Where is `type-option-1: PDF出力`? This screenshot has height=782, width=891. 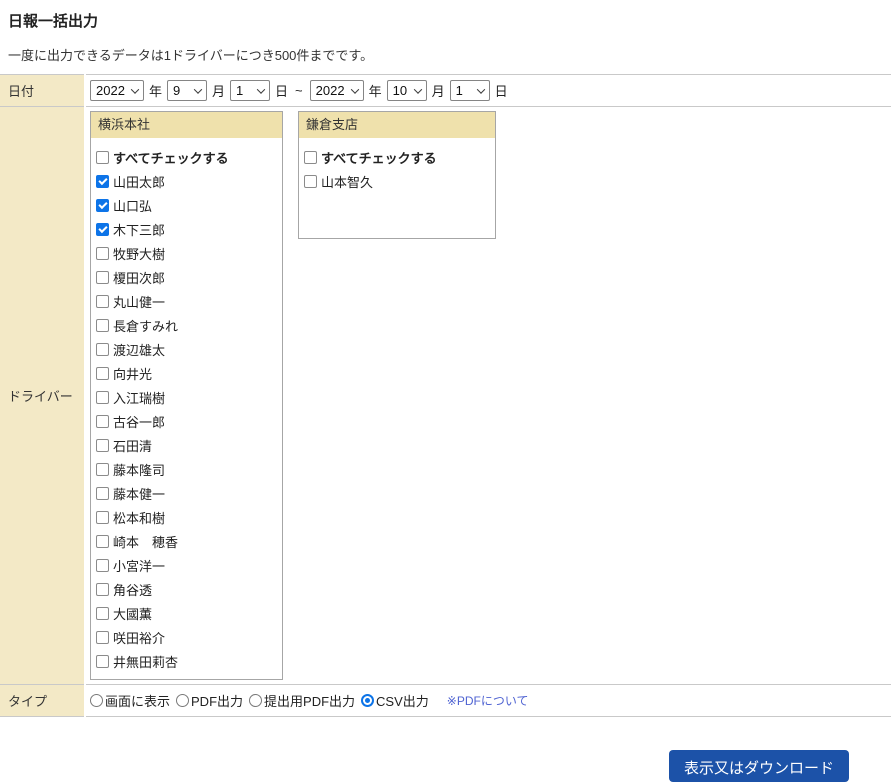
type-option-1: PDF出力 is located at coordinates (209, 700).